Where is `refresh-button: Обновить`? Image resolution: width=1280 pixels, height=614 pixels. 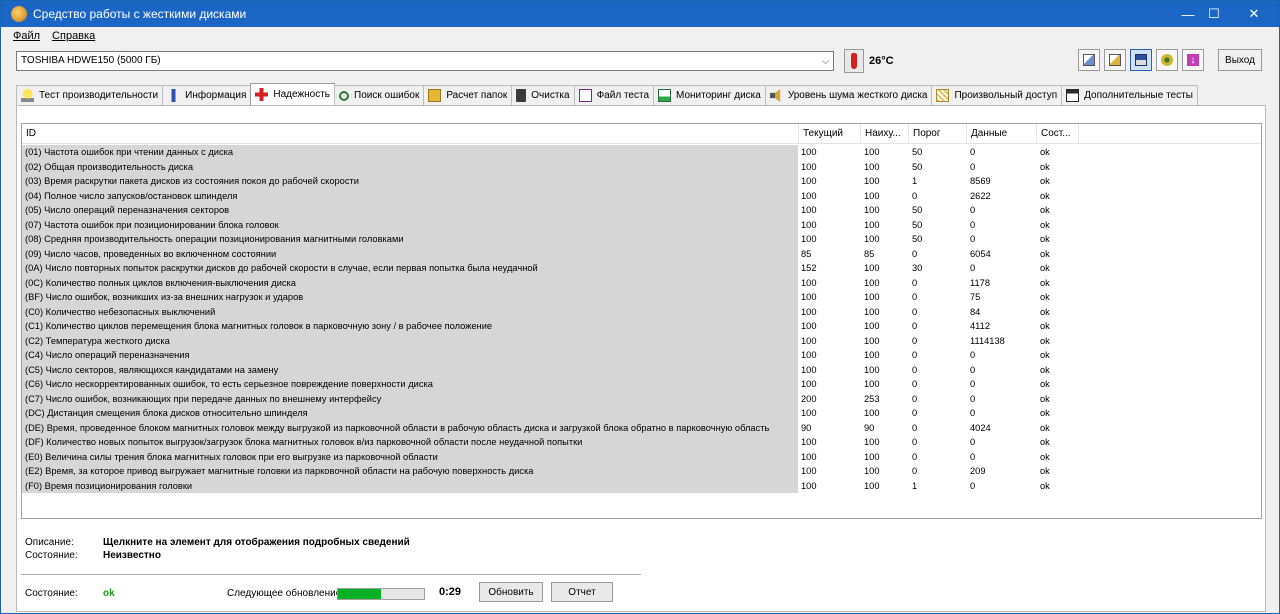 refresh-button: Обновить is located at coordinates (511, 592).